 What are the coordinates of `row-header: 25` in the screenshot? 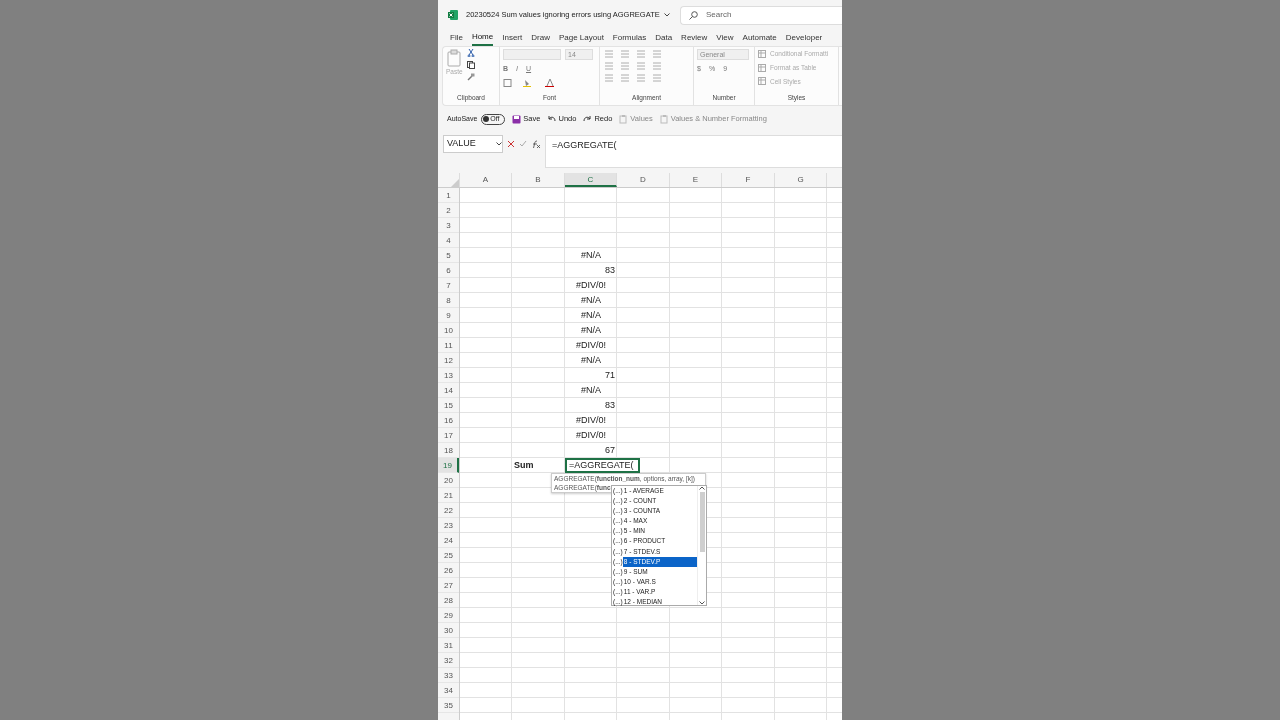 It's located at (448, 555).